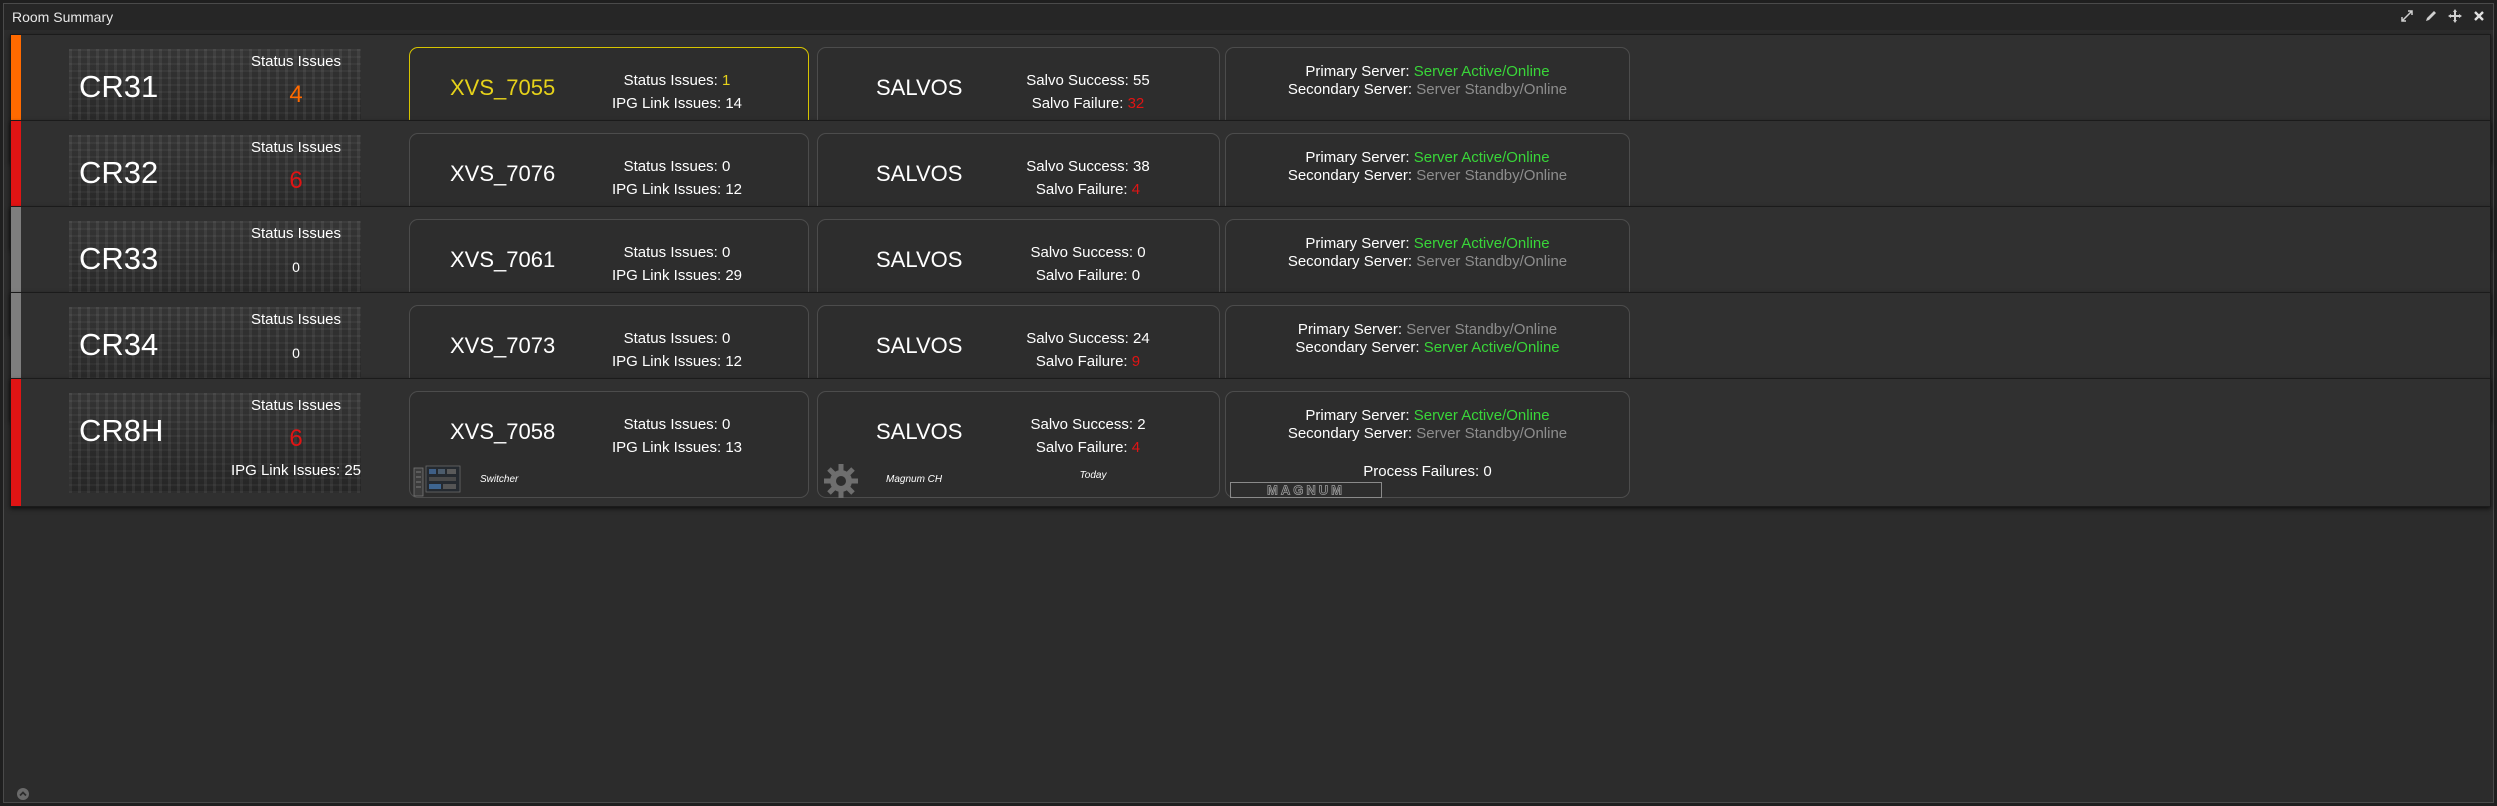  What do you see at coordinates (1141, 338) in the screenshot?
I see `salvo-success-value: 24` at bounding box center [1141, 338].